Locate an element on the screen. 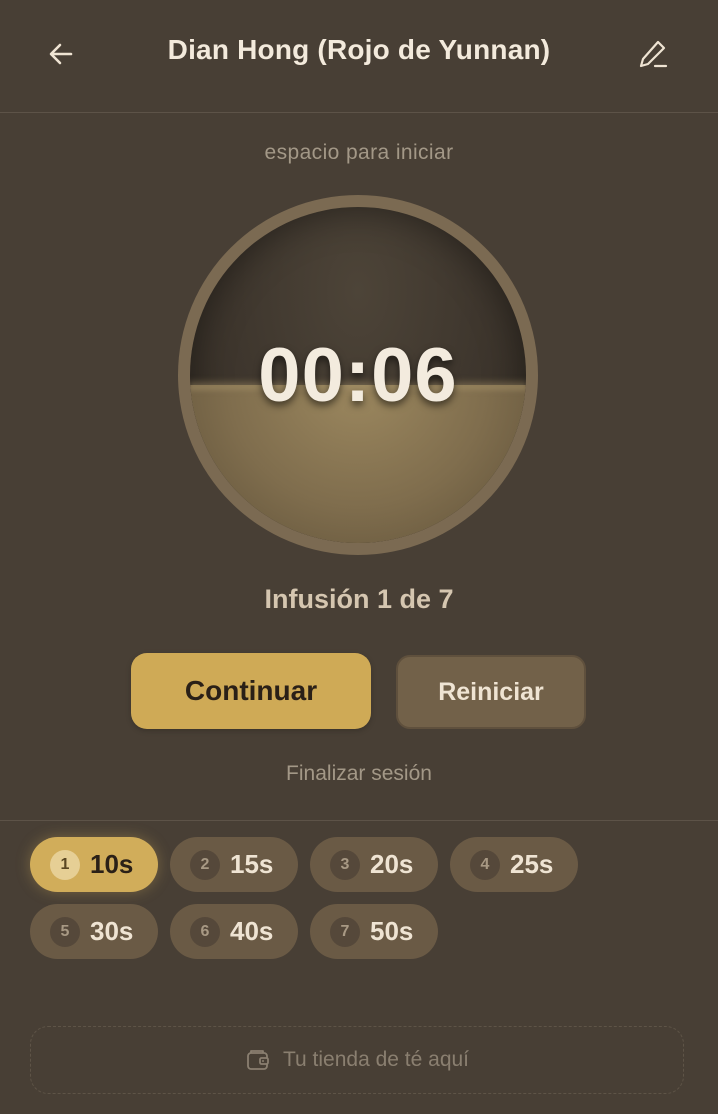 This screenshot has width=718, height=1114. steep-time: 15s is located at coordinates (252, 864).